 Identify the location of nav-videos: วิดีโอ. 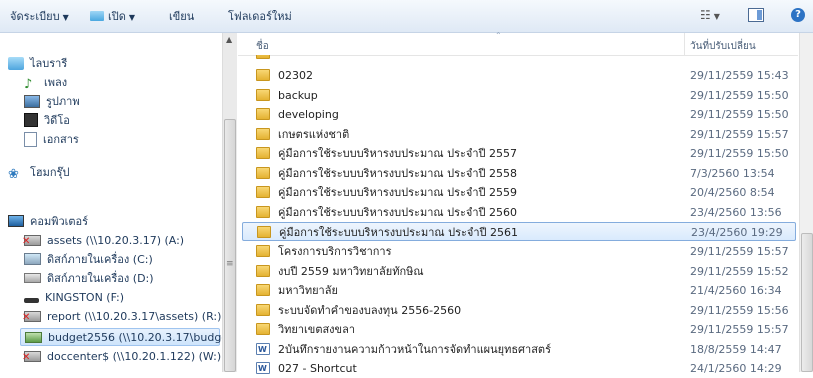
(47, 121).